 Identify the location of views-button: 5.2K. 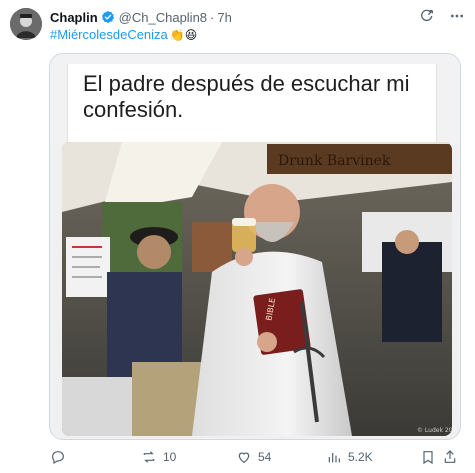
(349, 457).